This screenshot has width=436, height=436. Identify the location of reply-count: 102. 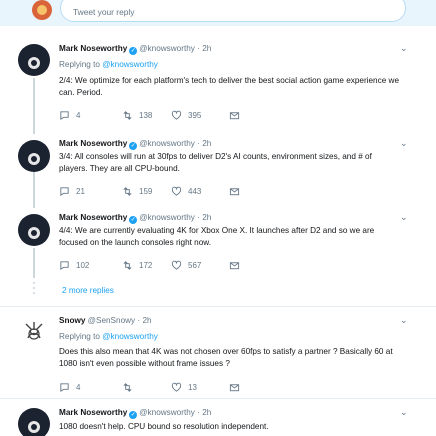
(83, 265).